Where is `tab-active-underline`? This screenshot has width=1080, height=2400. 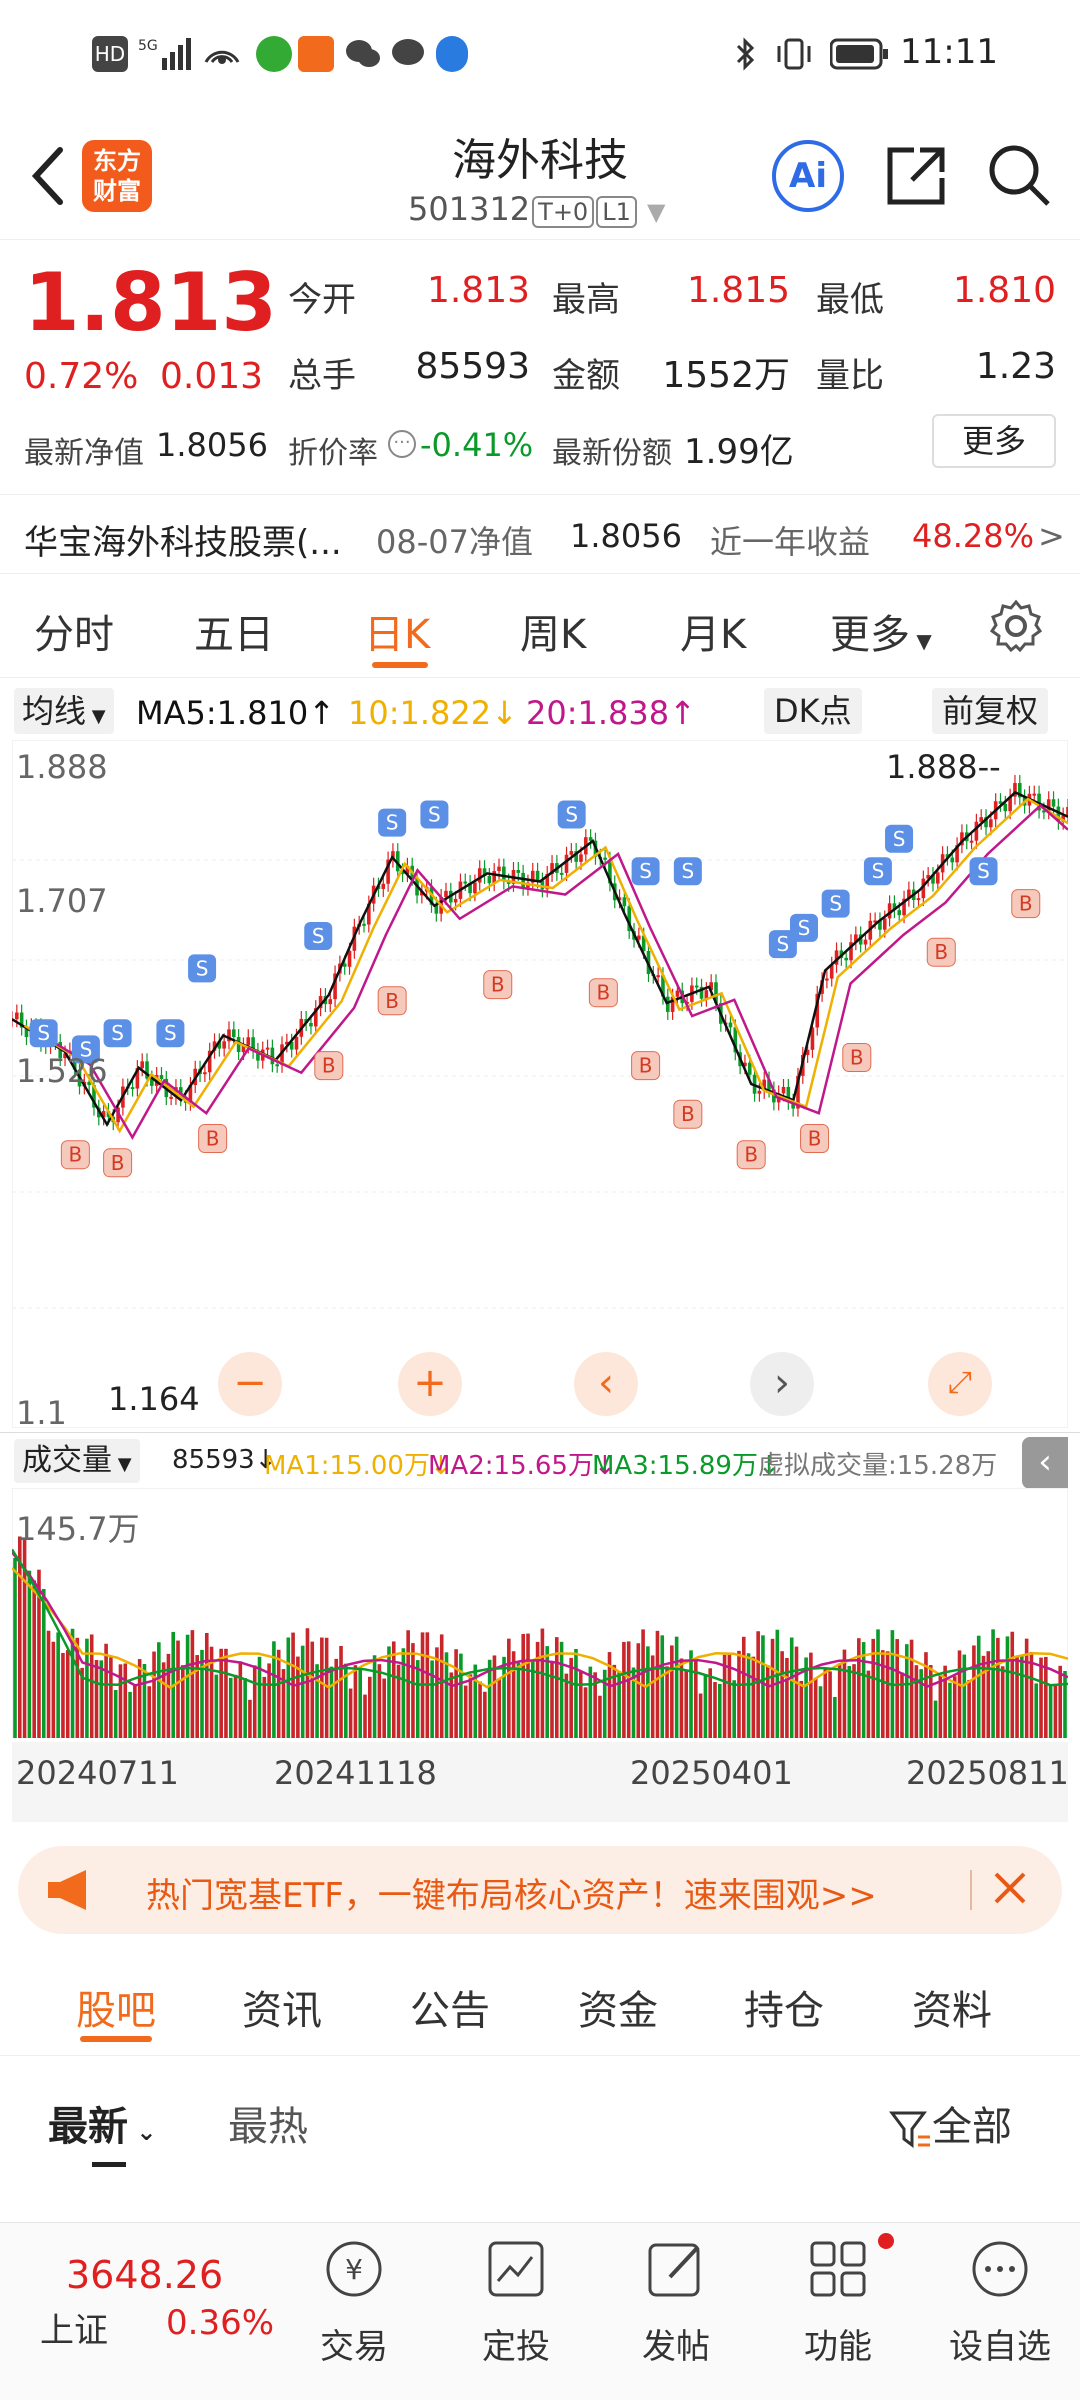
tab-active-underline is located at coordinates (400, 665).